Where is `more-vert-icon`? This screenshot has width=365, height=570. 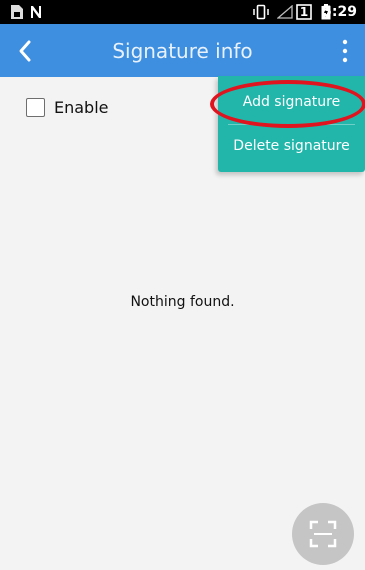
more-vert-icon is located at coordinates (345, 51).